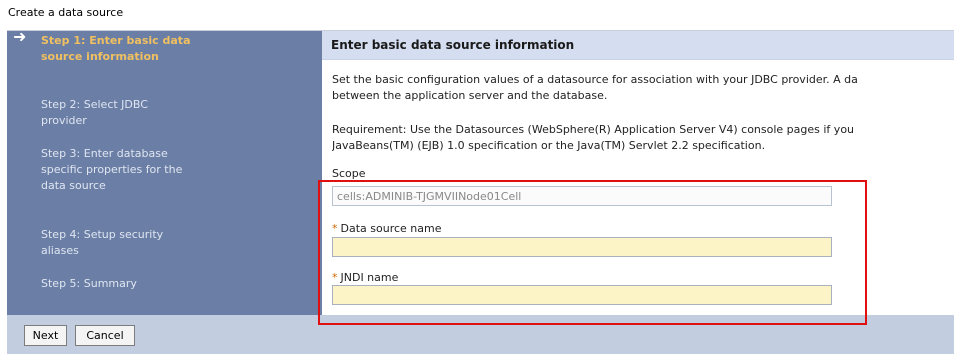 This screenshot has width=954, height=360. I want to click on data-source-name-label-text: Data source name, so click(391, 228).